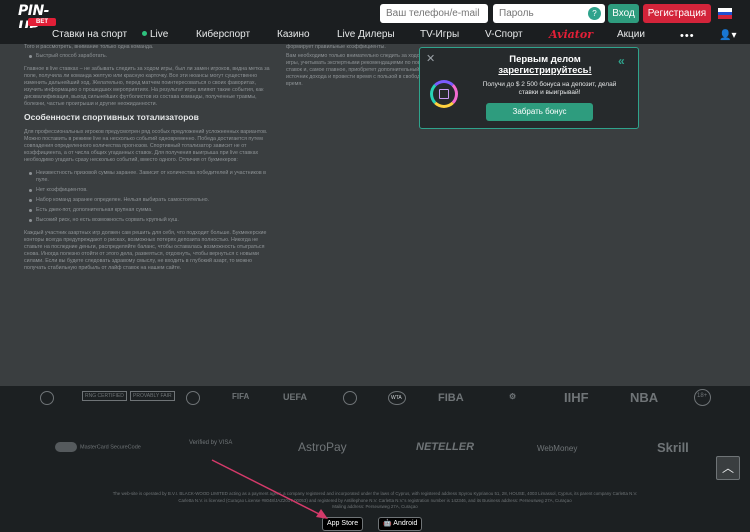  I want to click on helmet-icon, so click(47, 398).